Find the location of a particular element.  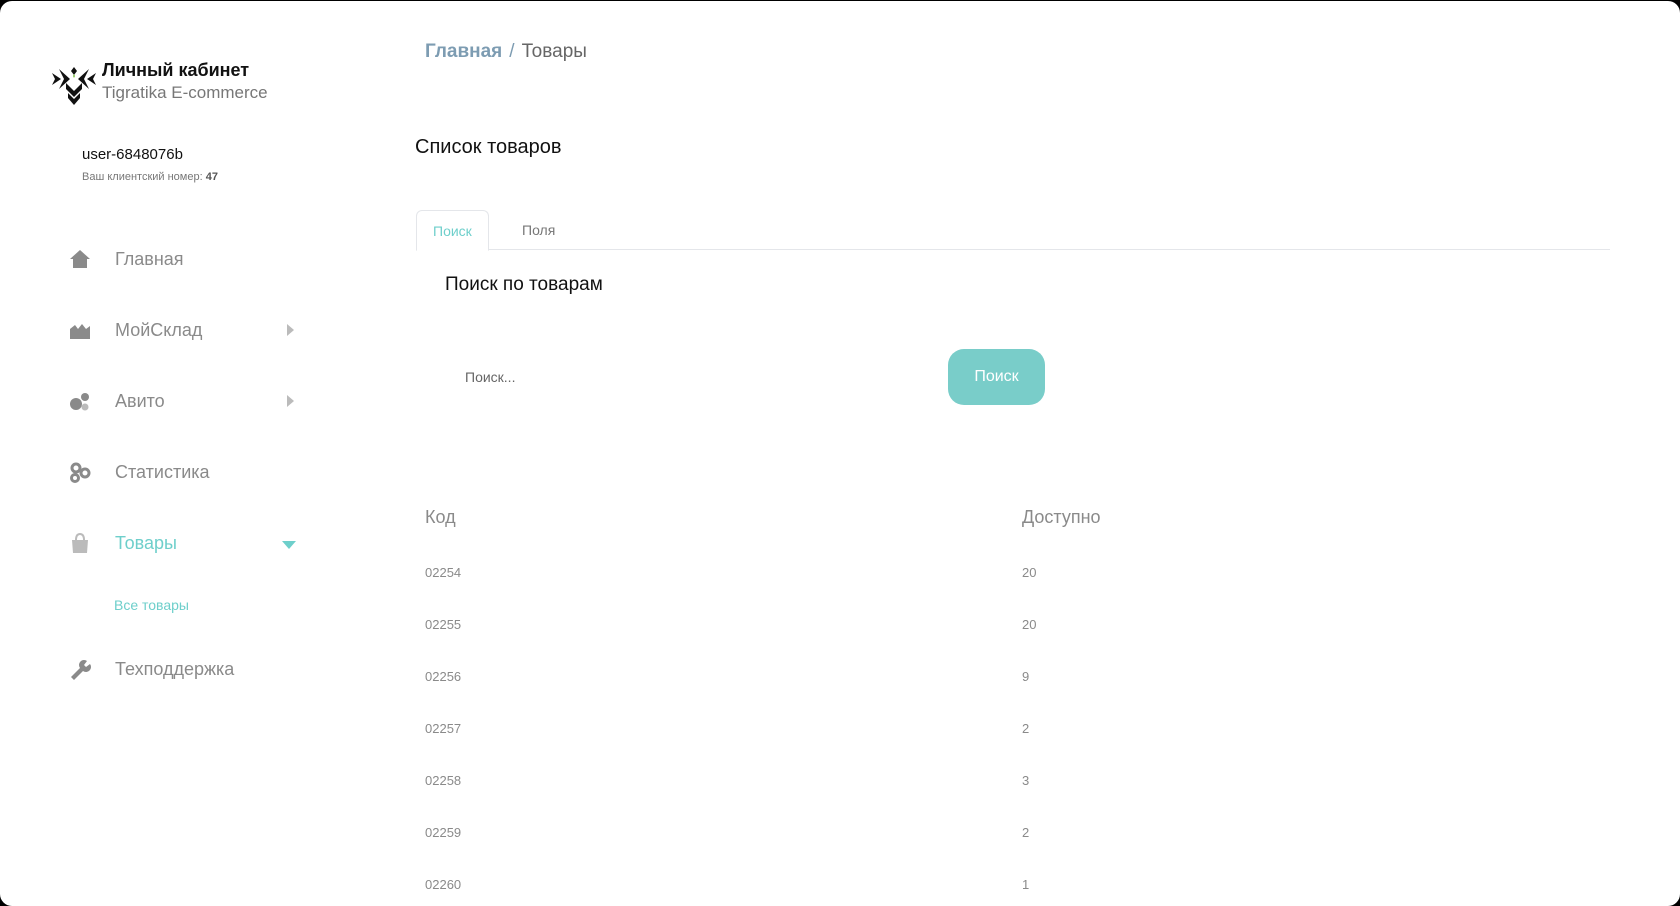

sidebar-item-home: Главная is located at coordinates (184, 259).